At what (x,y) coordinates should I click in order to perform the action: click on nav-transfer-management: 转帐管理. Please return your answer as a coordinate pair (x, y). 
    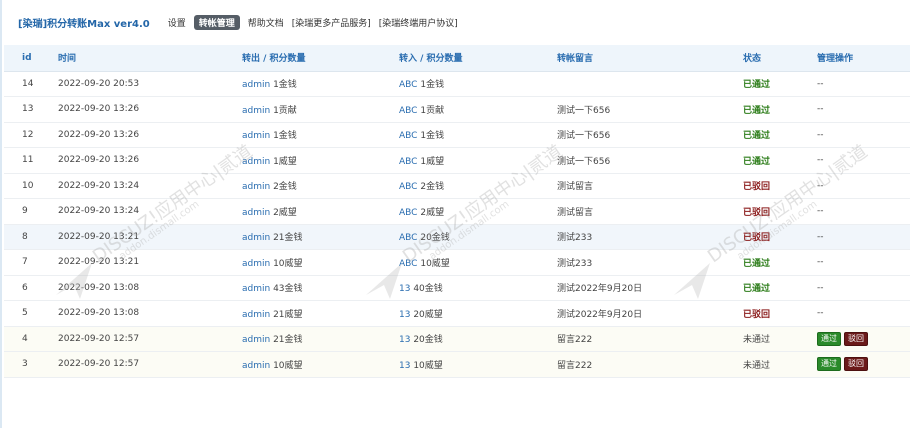
    Looking at the image, I should click on (216, 22).